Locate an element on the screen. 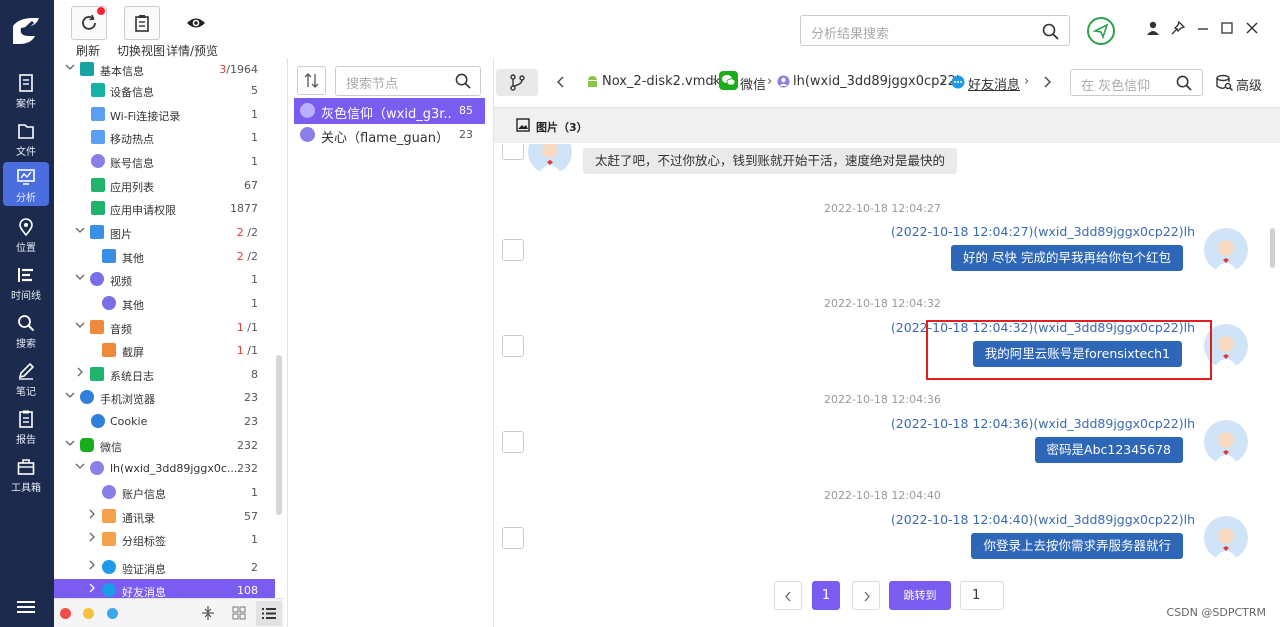 Image resolution: width=1280 pixels, height=627 pixels. tree-count: 67 is located at coordinates (251, 185).